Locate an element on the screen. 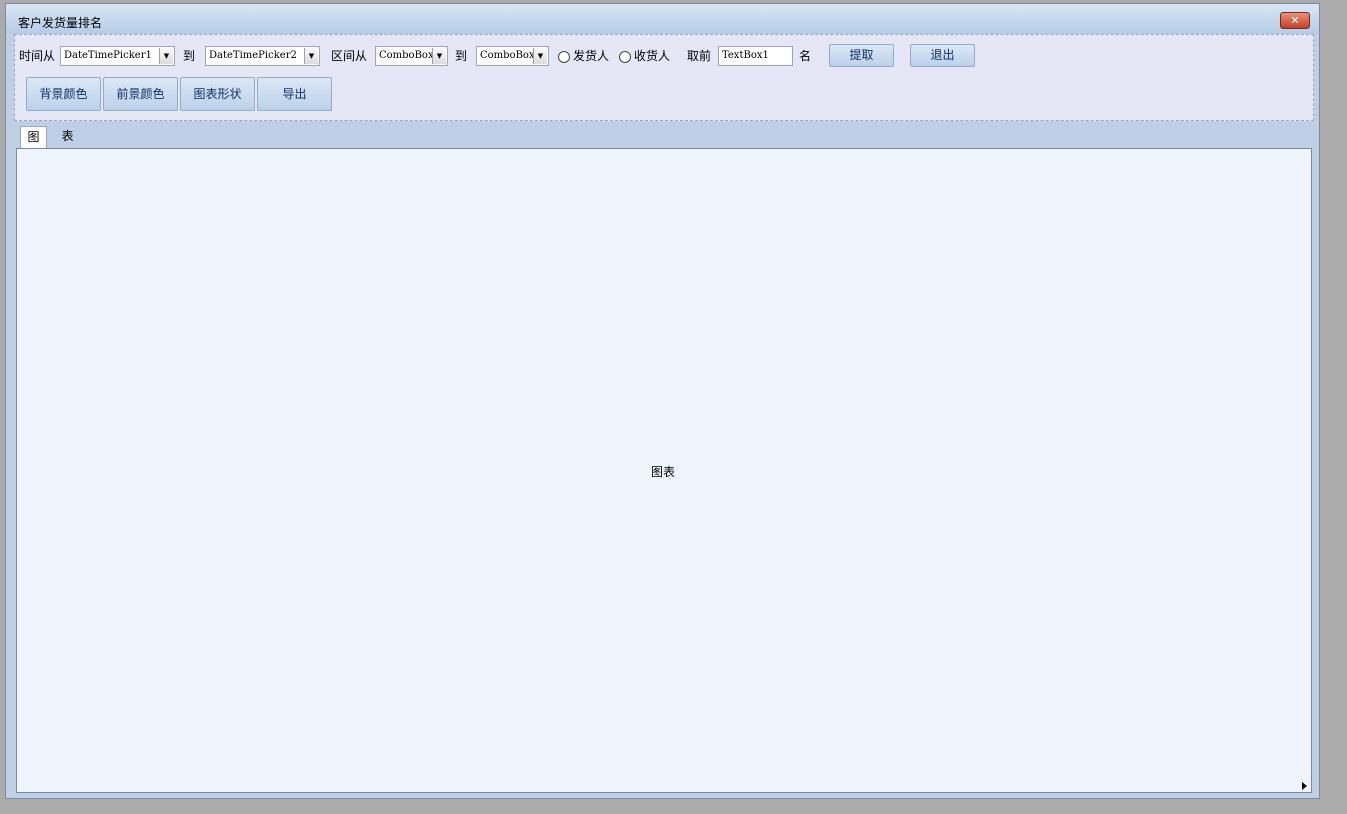  combo-range-end: ComboBox2 ▼ is located at coordinates (512, 56).